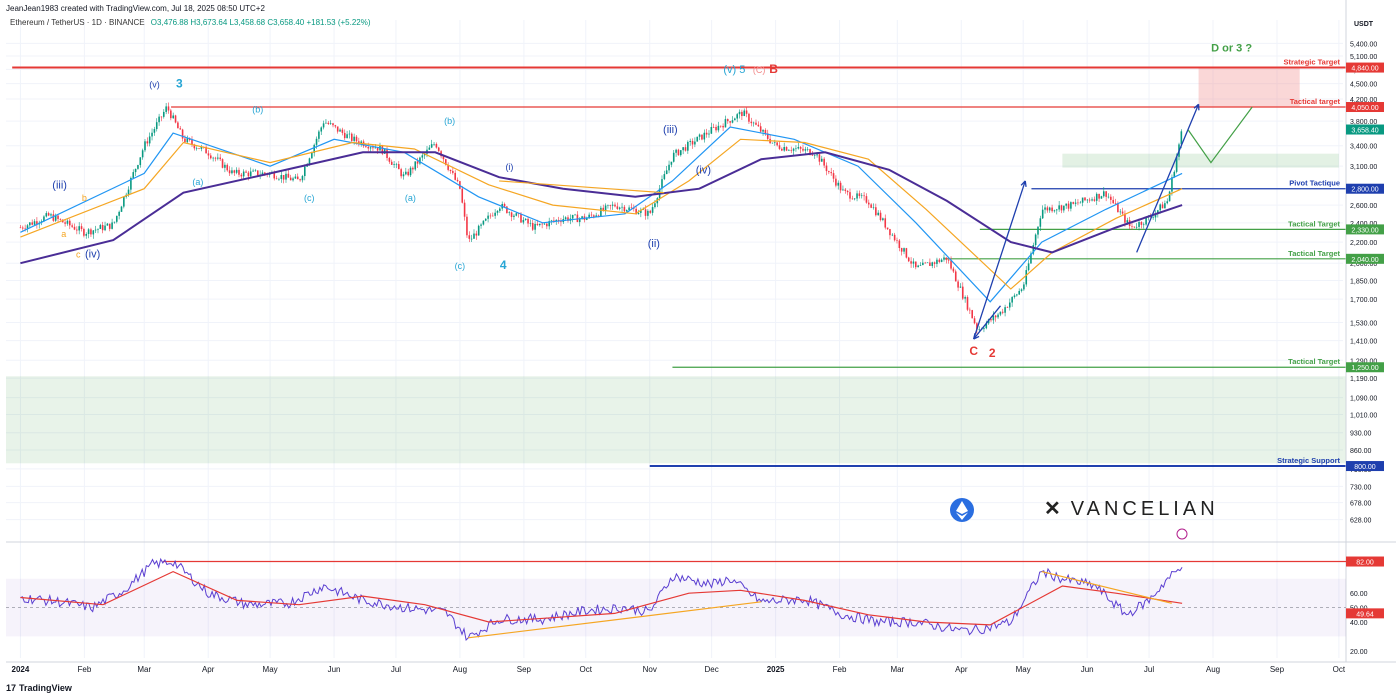 The image size is (1396, 698). I want to click on y-tick-label: 628.00, so click(1361, 521).